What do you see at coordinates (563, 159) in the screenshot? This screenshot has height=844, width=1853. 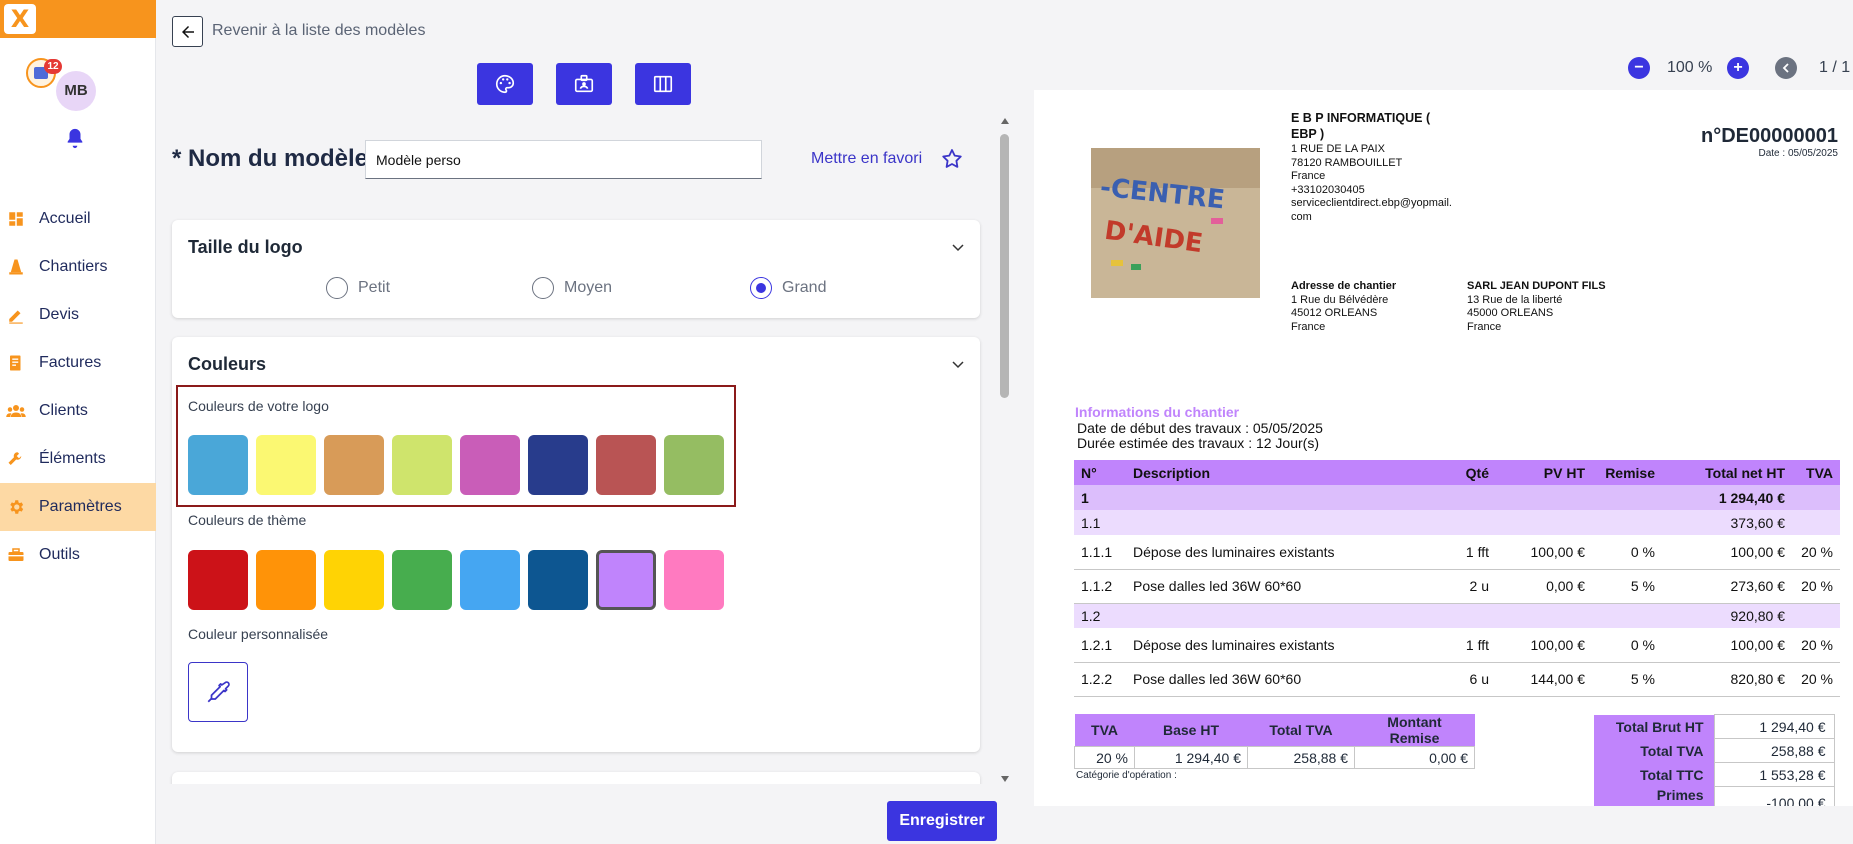 I see `model-name-input` at bounding box center [563, 159].